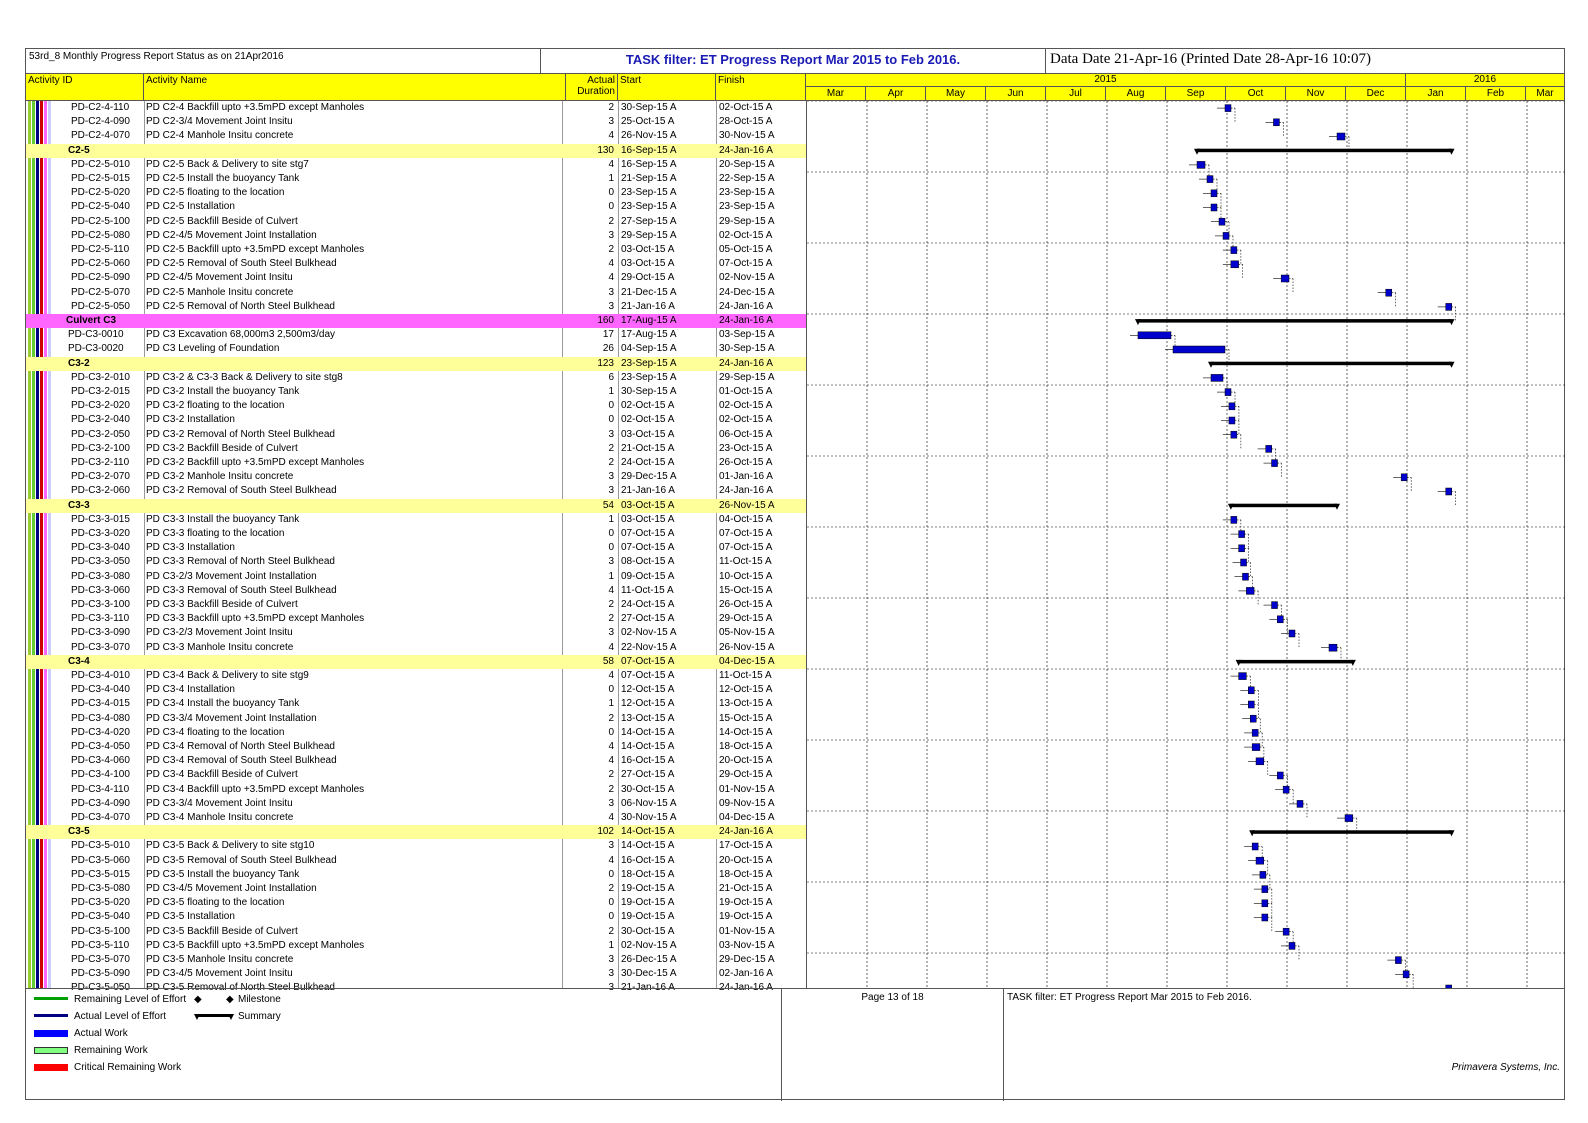  What do you see at coordinates (611, 434) in the screenshot?
I see `cell-dur: 3` at bounding box center [611, 434].